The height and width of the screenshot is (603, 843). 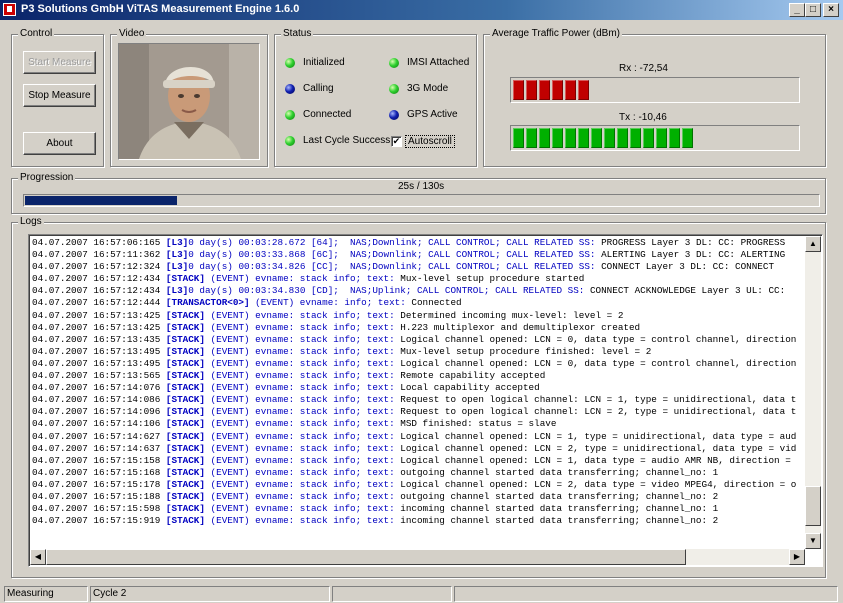 What do you see at coordinates (430, 141) in the screenshot?
I see `autoscroll-label: Autoscroll` at bounding box center [430, 141].